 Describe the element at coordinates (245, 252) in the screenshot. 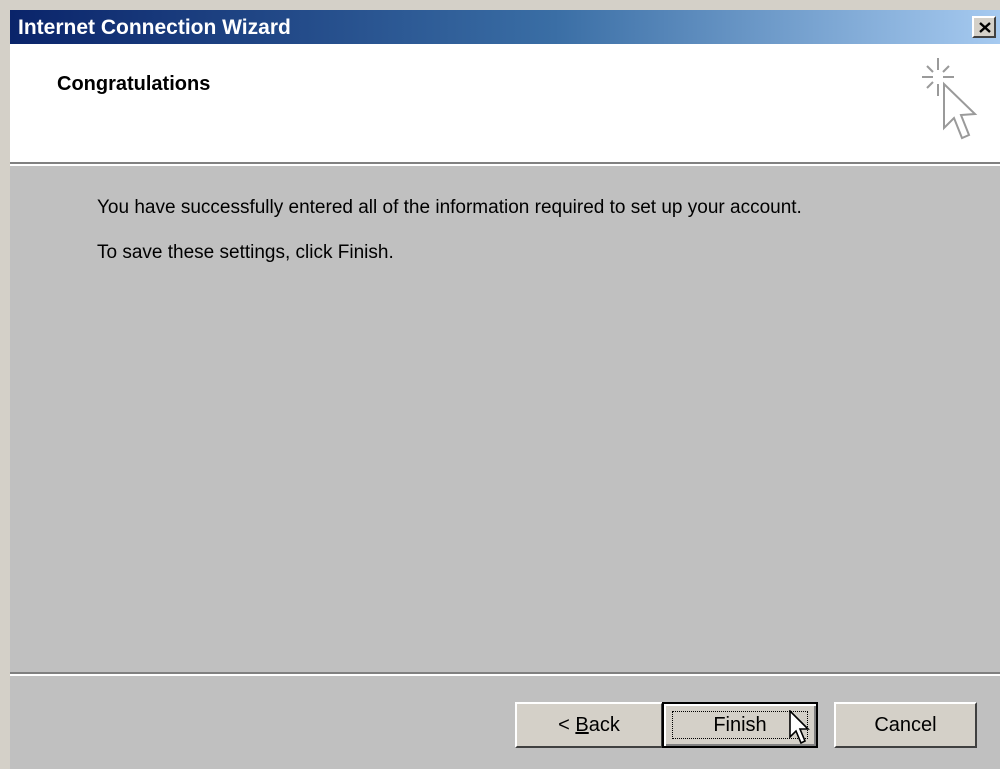

I see `instruction-message: To save these settings, click Finish.` at that location.